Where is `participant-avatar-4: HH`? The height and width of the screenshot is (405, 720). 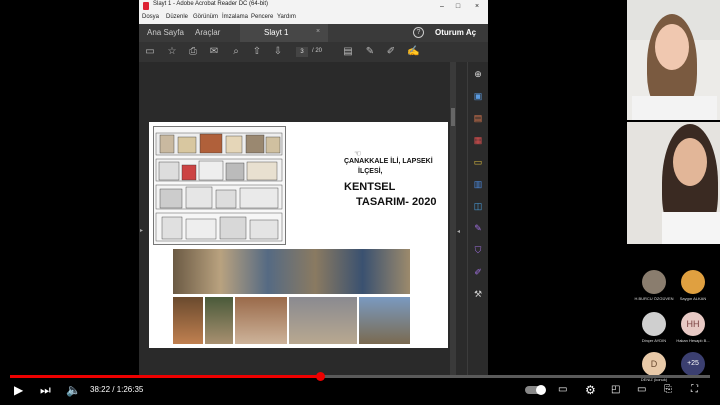
participant-avatar-4: HH is located at coordinates (693, 324).